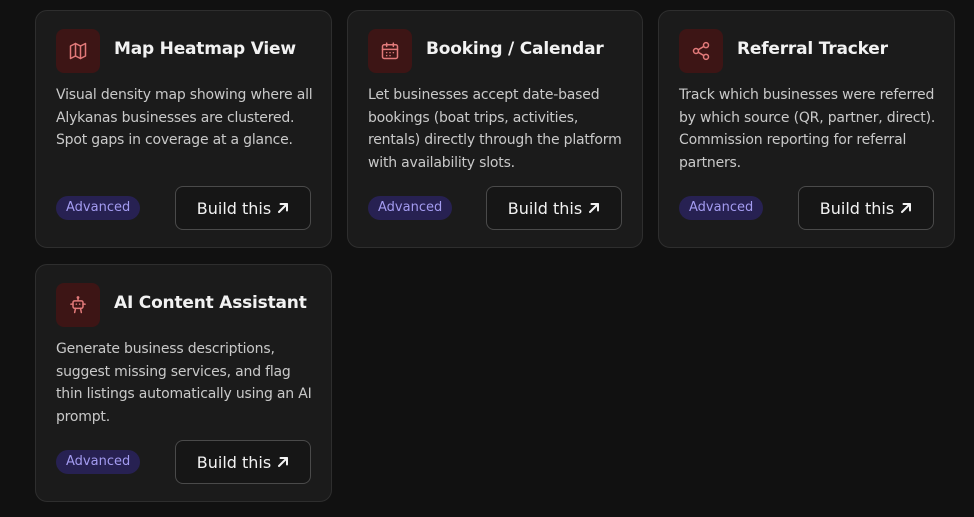 This screenshot has width=974, height=517. I want to click on card-title: Booking / Calendar, so click(515, 49).